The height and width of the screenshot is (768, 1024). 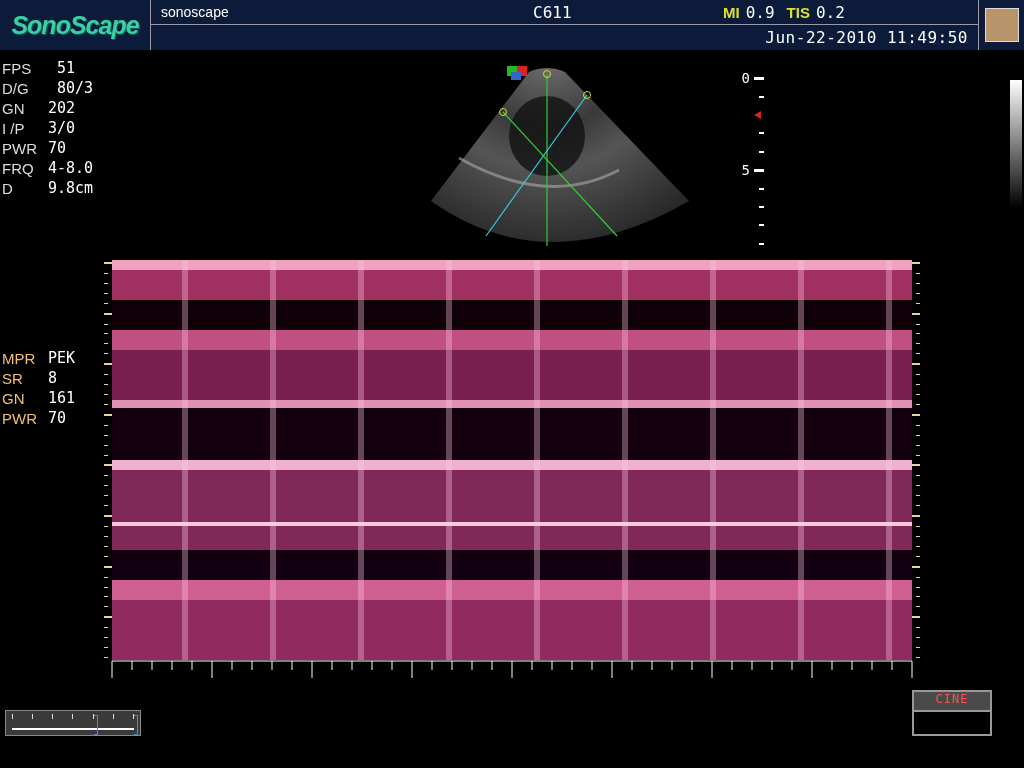 What do you see at coordinates (75, 88) in the screenshot?
I see `parameter-value: 80/3` at bounding box center [75, 88].